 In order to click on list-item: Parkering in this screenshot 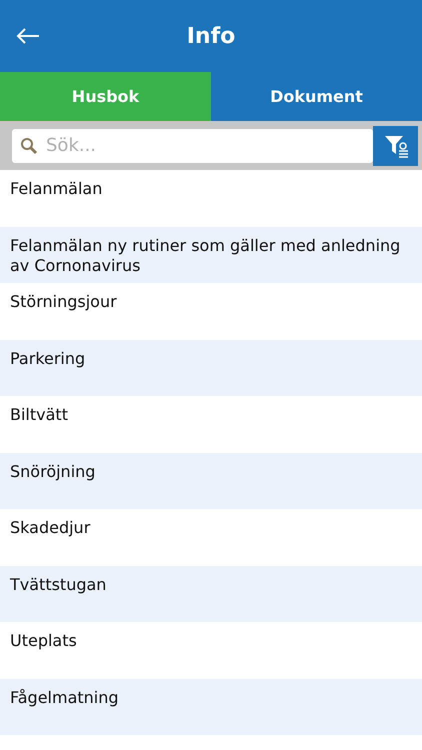, I will do `click(211, 368)`.